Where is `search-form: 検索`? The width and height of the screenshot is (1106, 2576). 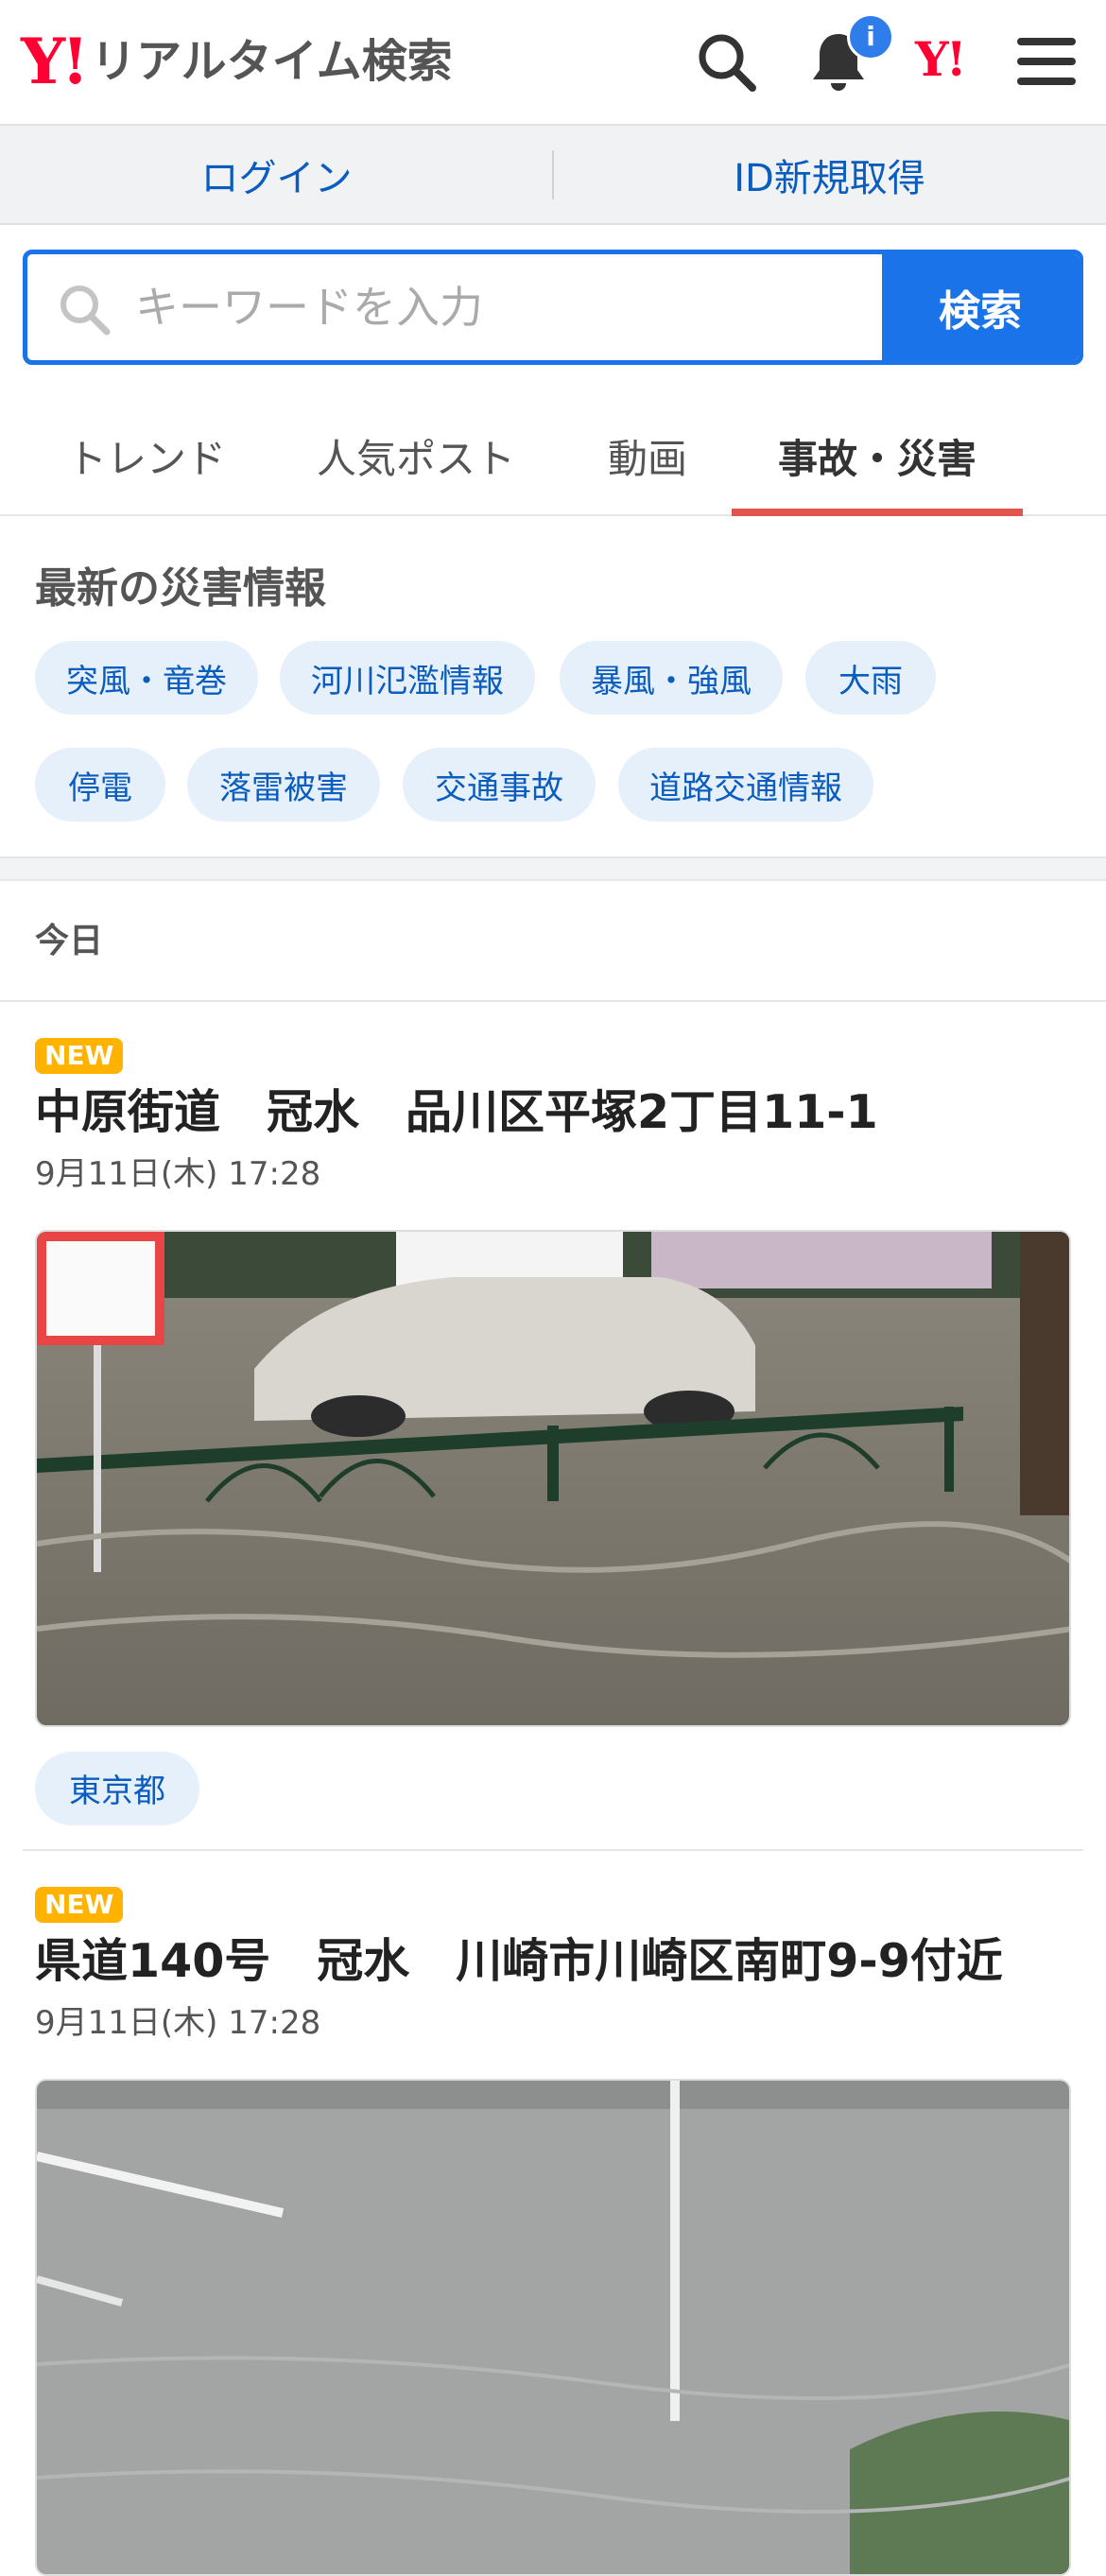
search-form: 検索 is located at coordinates (553, 307).